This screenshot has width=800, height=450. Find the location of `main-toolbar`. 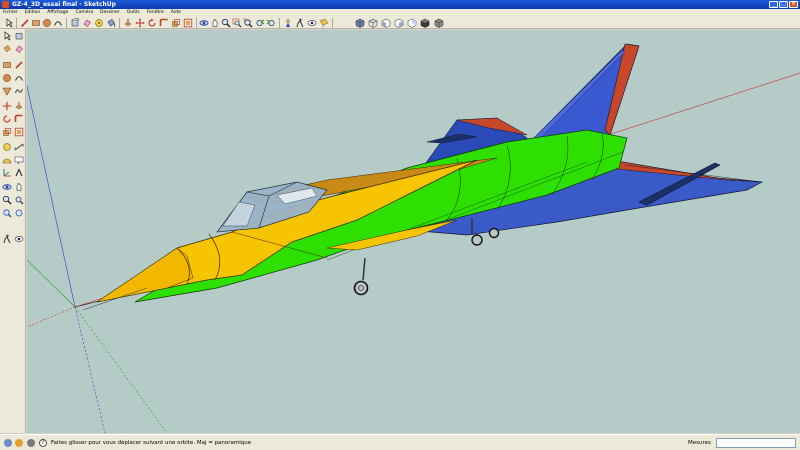

main-toolbar is located at coordinates (400, 22).